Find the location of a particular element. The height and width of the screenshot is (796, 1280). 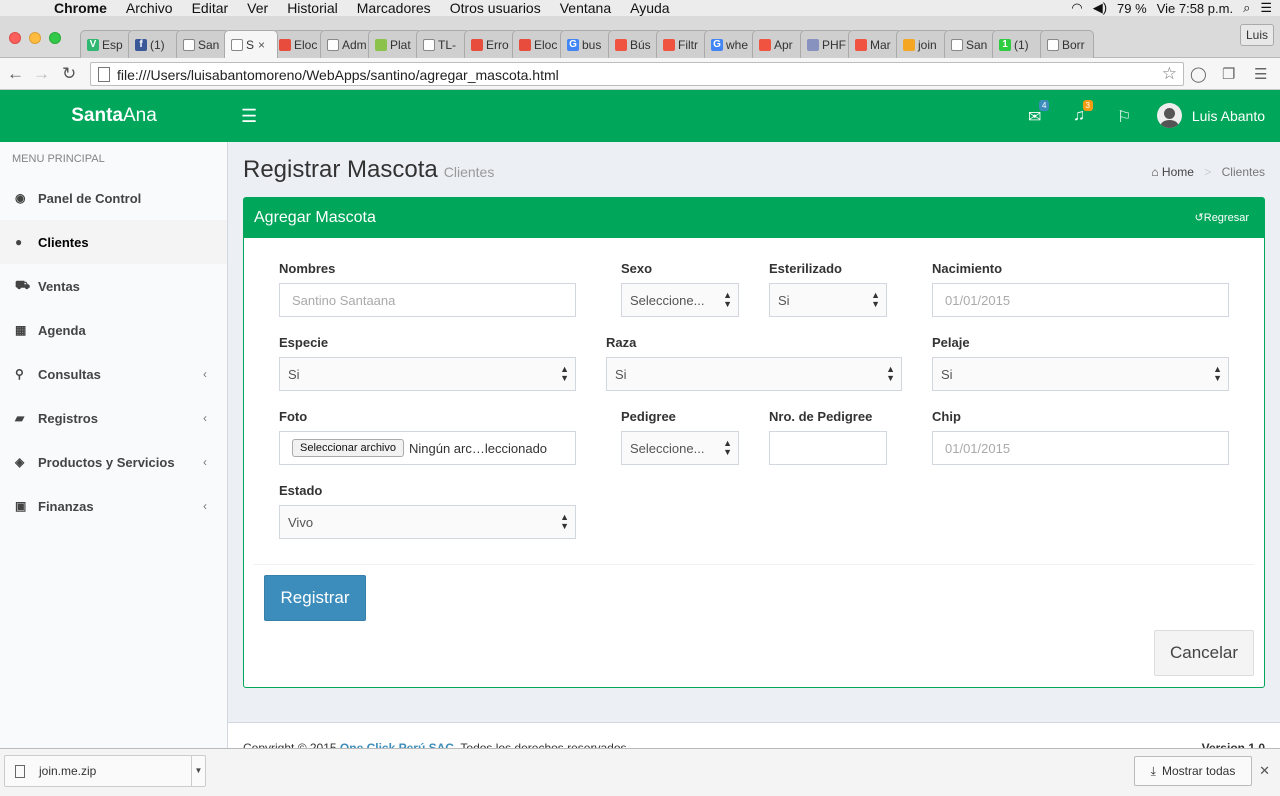

browser-tab: 1 (1) is located at coordinates (1019, 44).